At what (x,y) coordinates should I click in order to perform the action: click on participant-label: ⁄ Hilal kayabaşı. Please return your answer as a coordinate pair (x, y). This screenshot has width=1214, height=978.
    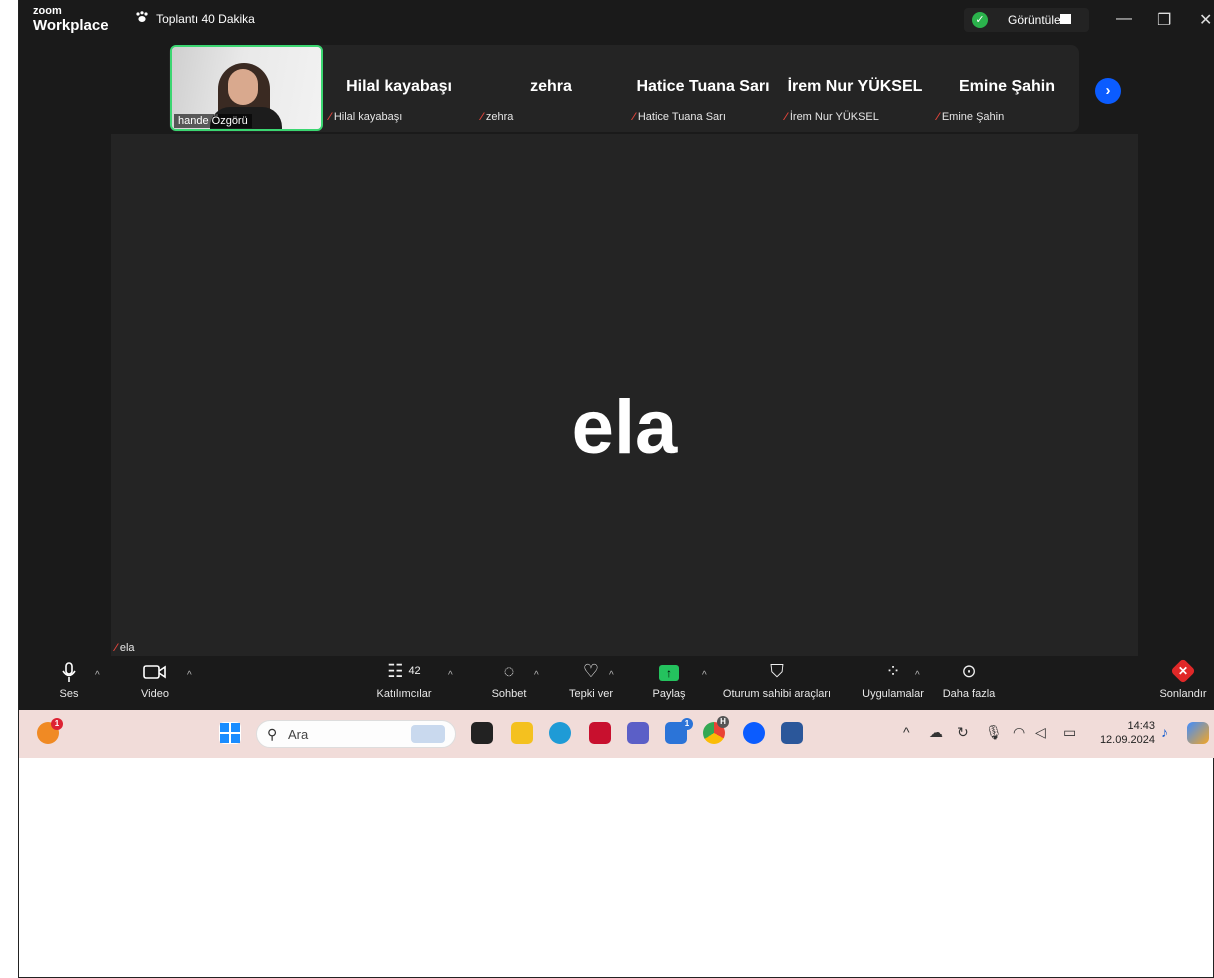
    Looking at the image, I should click on (365, 117).